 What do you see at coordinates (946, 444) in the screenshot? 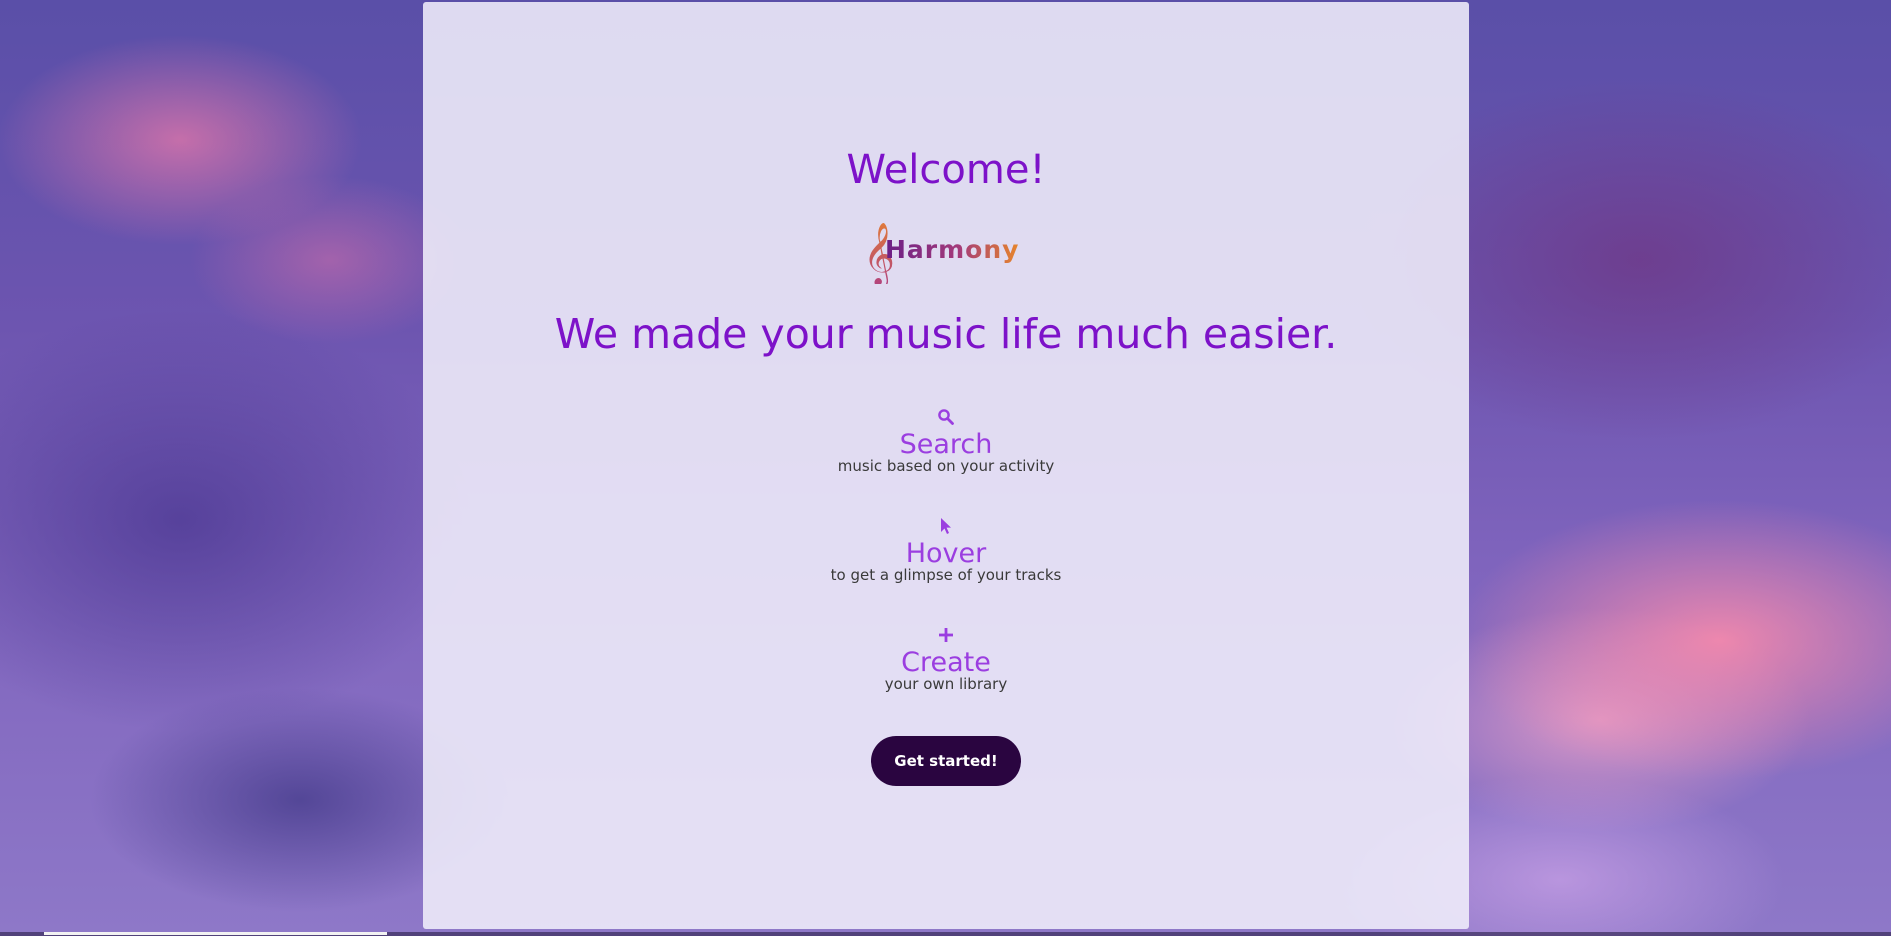
I see `feature-title: Search` at bounding box center [946, 444].